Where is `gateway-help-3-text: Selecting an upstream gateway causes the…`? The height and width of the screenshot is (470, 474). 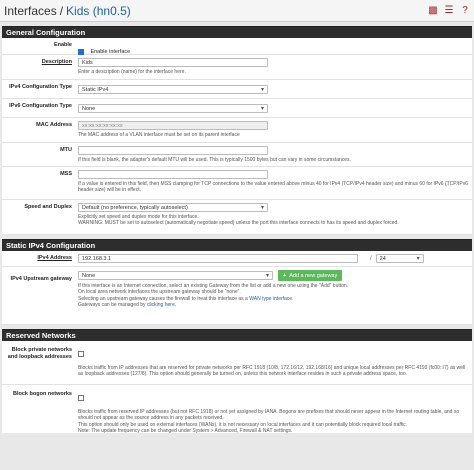 gateway-help-3-text: Selecting an upstream gateway causes the… is located at coordinates (164, 298).